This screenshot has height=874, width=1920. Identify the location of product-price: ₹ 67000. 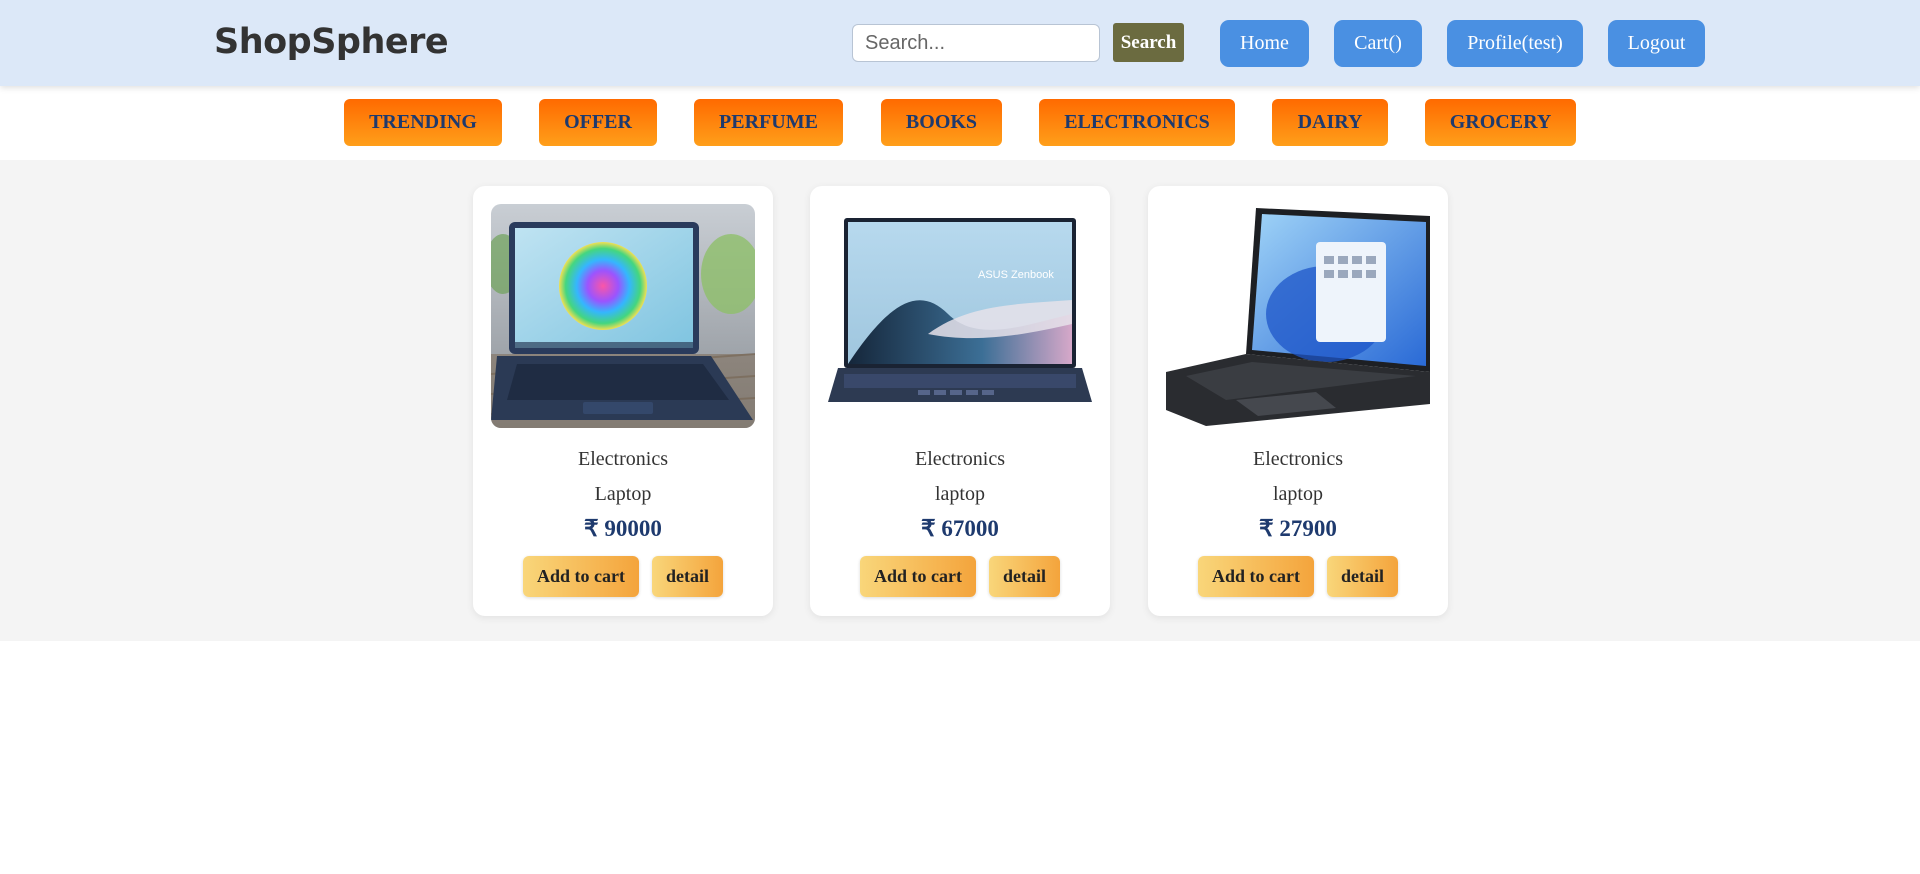
(960, 528).